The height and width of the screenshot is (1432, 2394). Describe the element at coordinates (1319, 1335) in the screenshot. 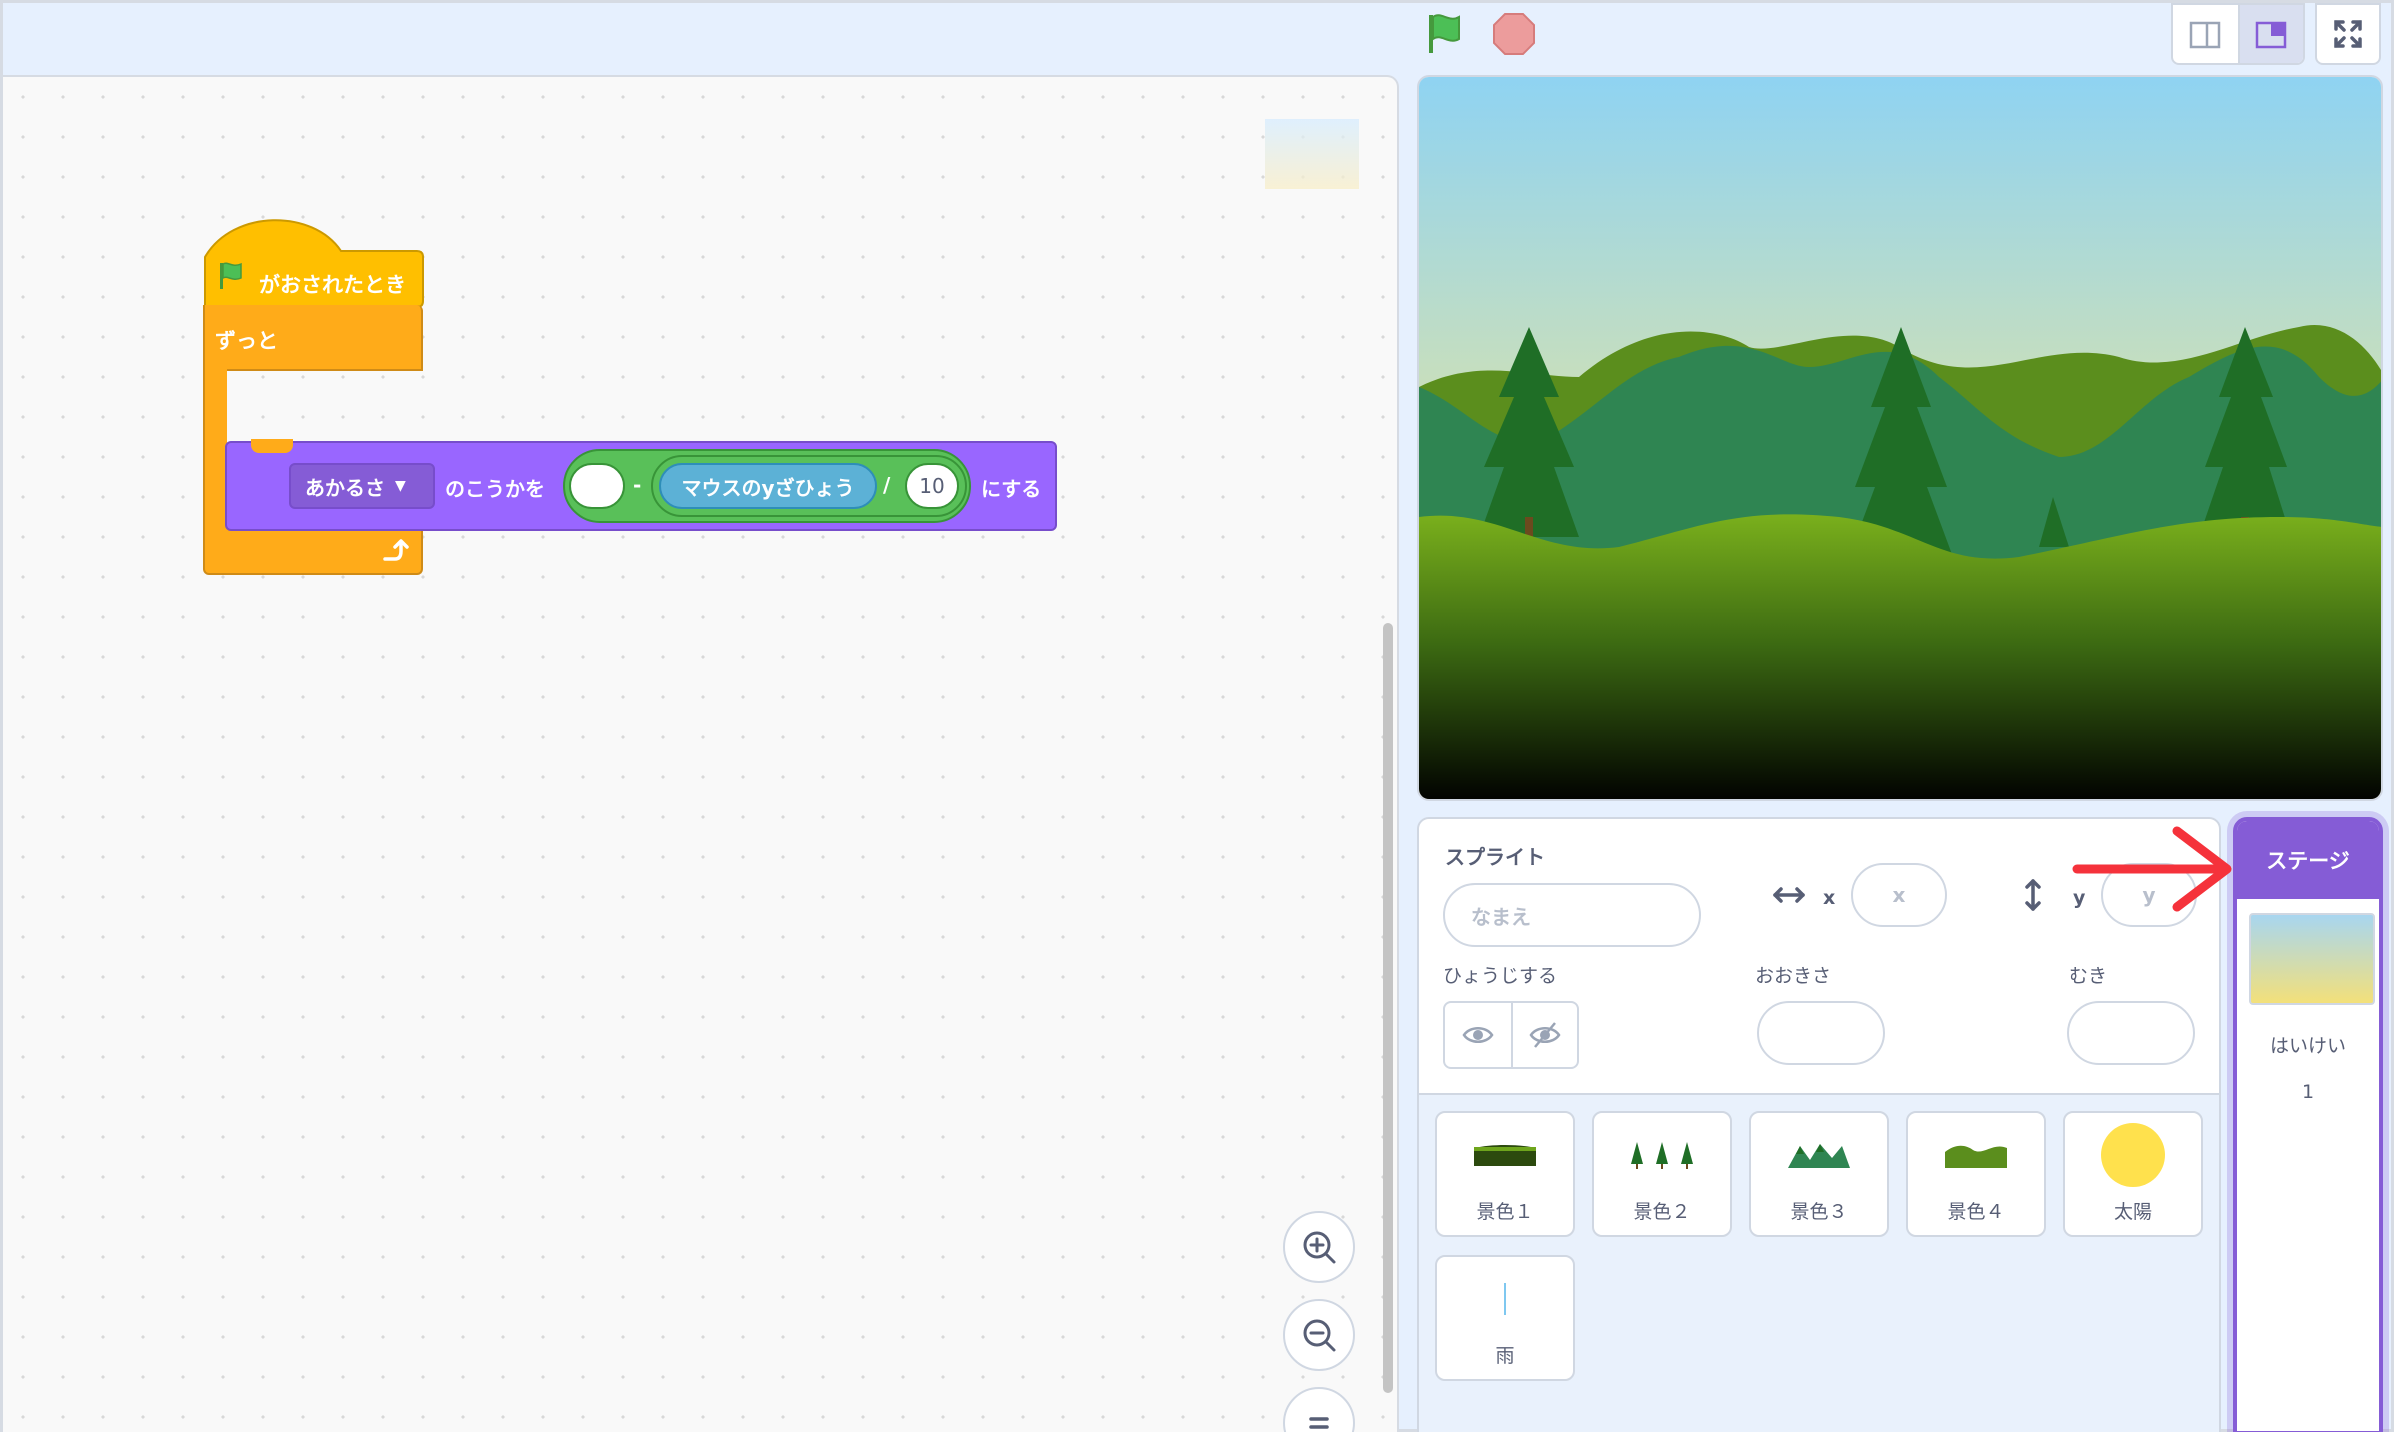

I see `zoom-out-icon` at that location.